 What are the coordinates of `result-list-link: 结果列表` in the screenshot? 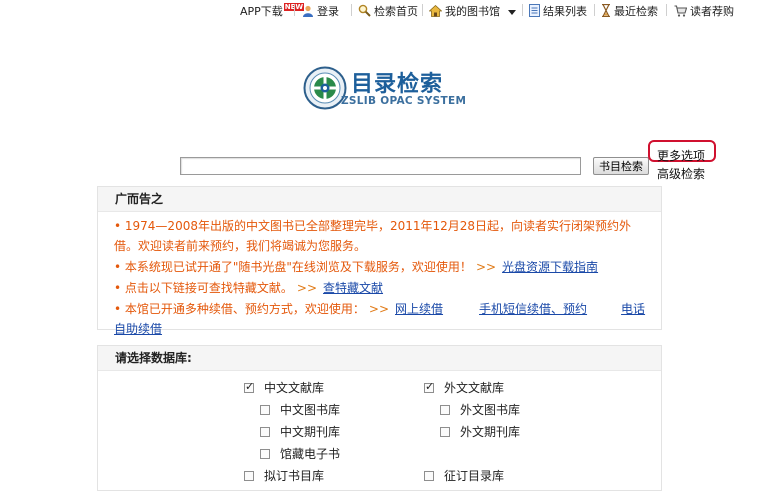 It's located at (558, 11).